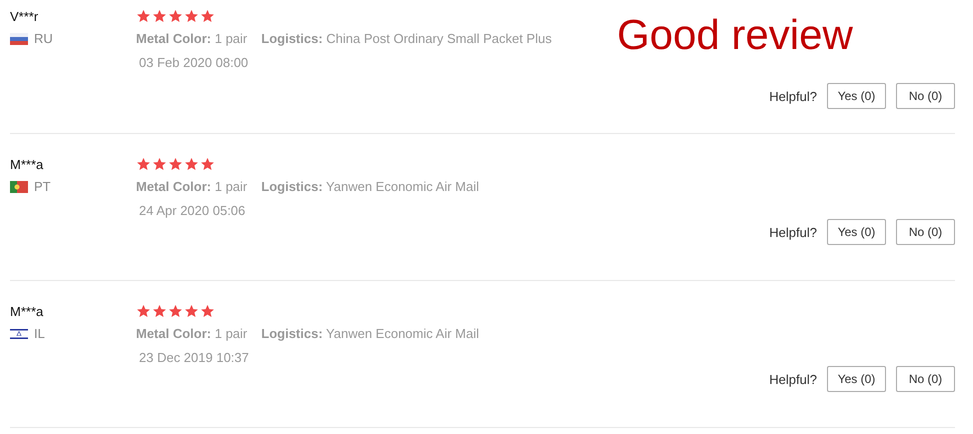  What do you see at coordinates (39, 333) in the screenshot?
I see `country-code: IL` at bounding box center [39, 333].